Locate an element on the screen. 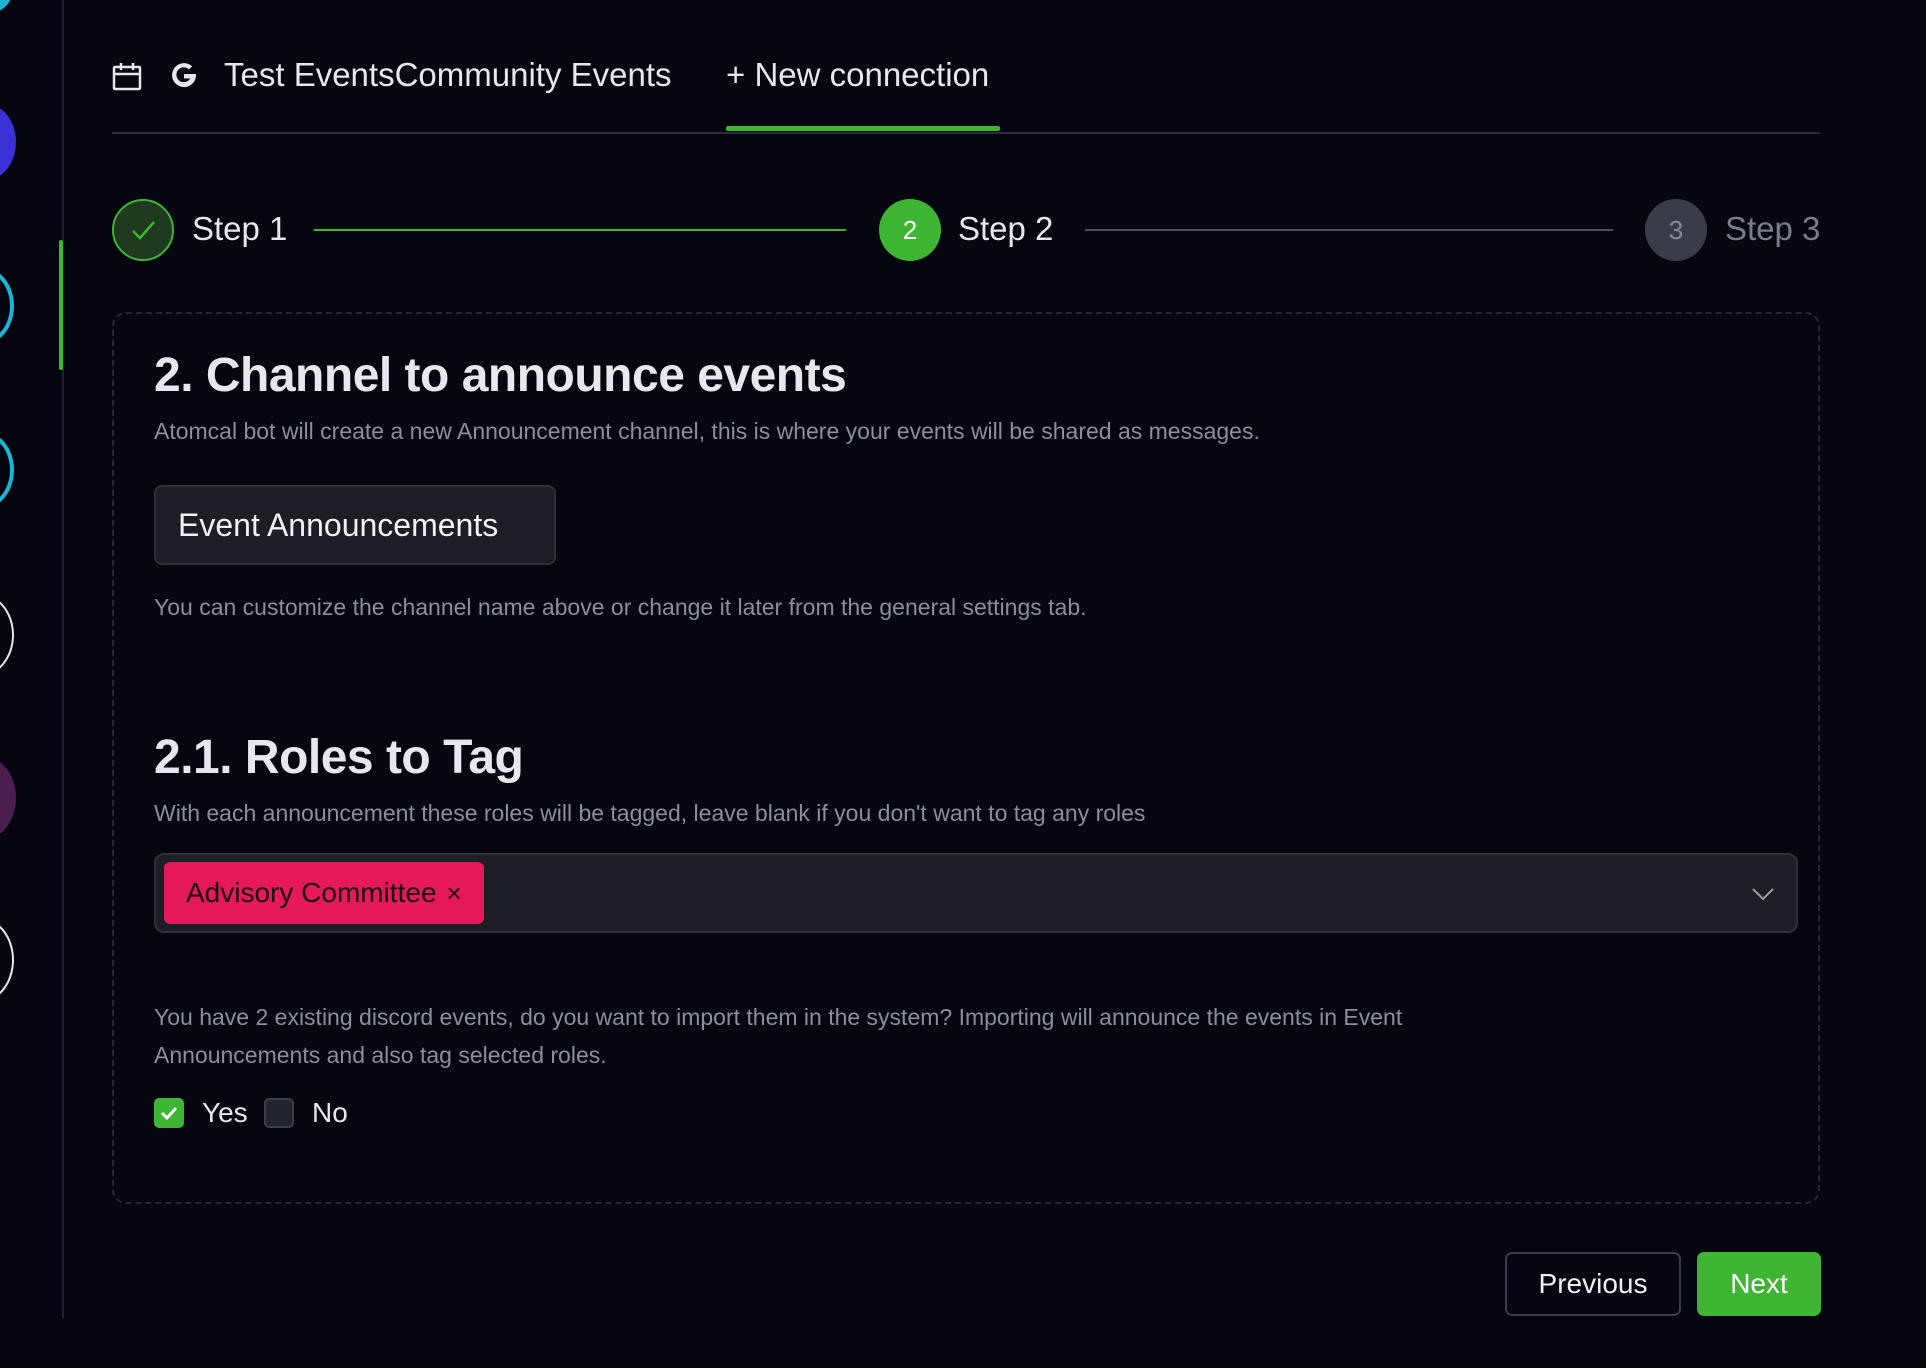  step-3-label: Step 3 is located at coordinates (1773, 228).